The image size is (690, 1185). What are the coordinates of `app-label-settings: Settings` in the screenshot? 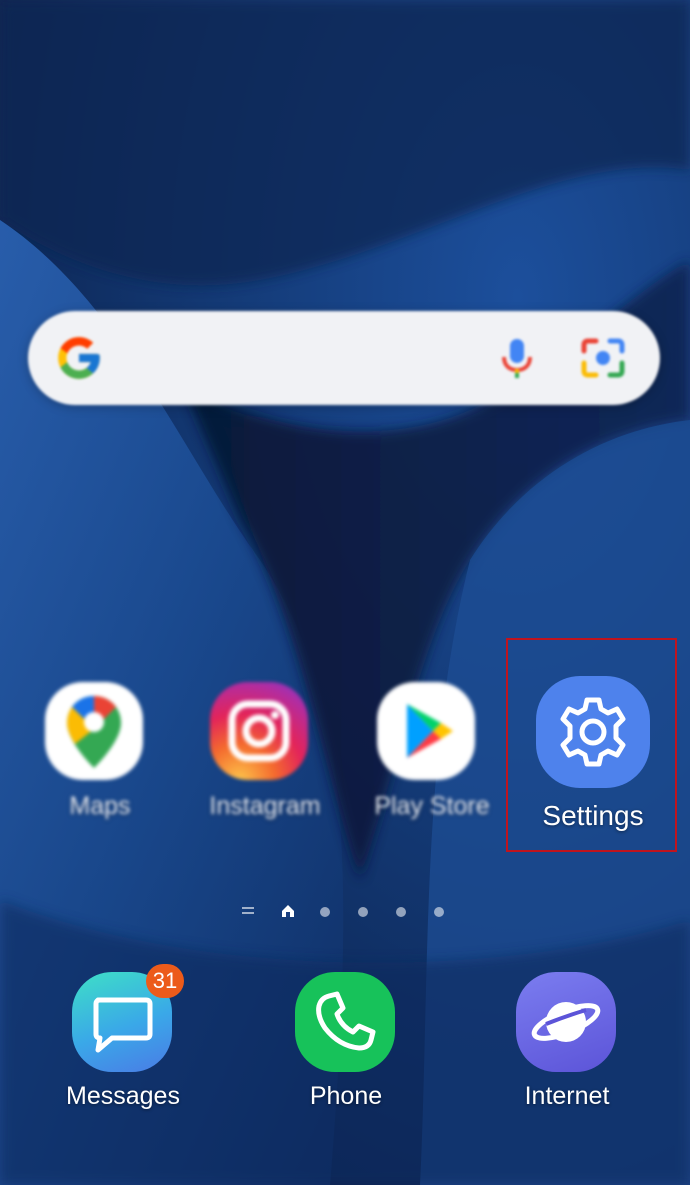 It's located at (593, 815).